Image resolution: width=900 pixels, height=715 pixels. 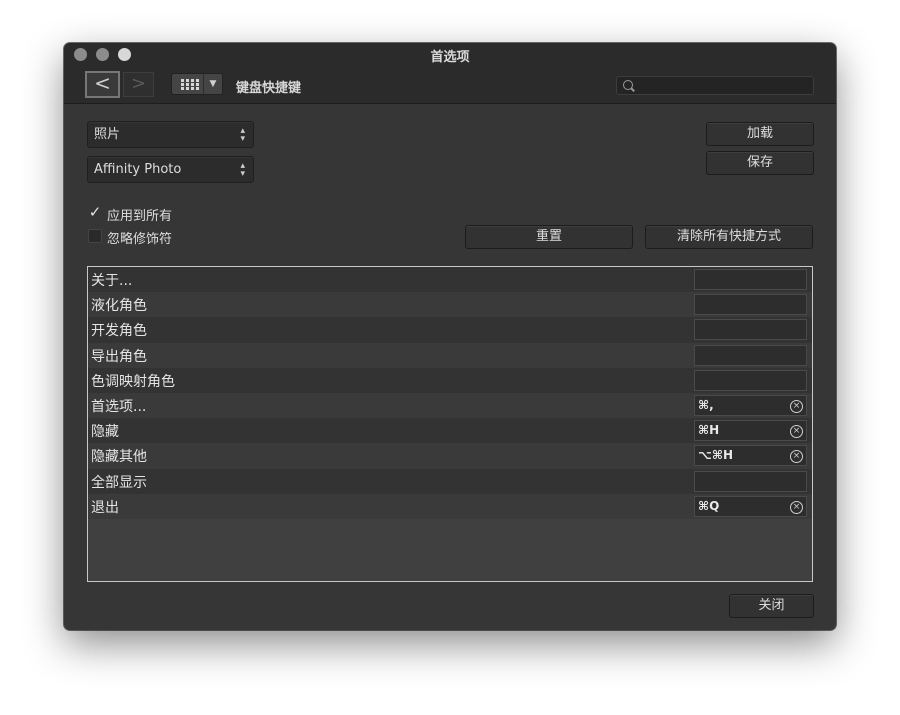 What do you see at coordinates (549, 237) in the screenshot?
I see `reset-button: 重置` at bounding box center [549, 237].